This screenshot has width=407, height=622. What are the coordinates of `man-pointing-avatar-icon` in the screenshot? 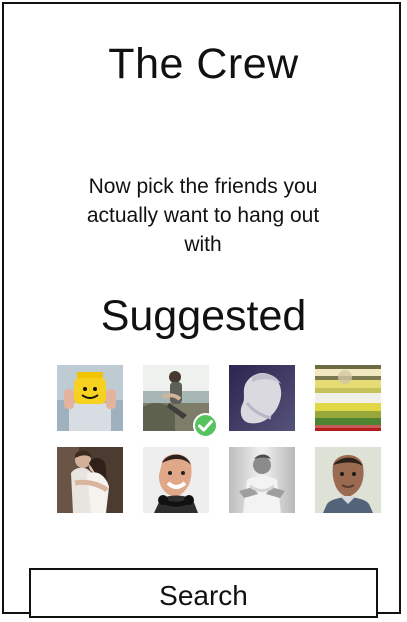 It's located at (262, 480).